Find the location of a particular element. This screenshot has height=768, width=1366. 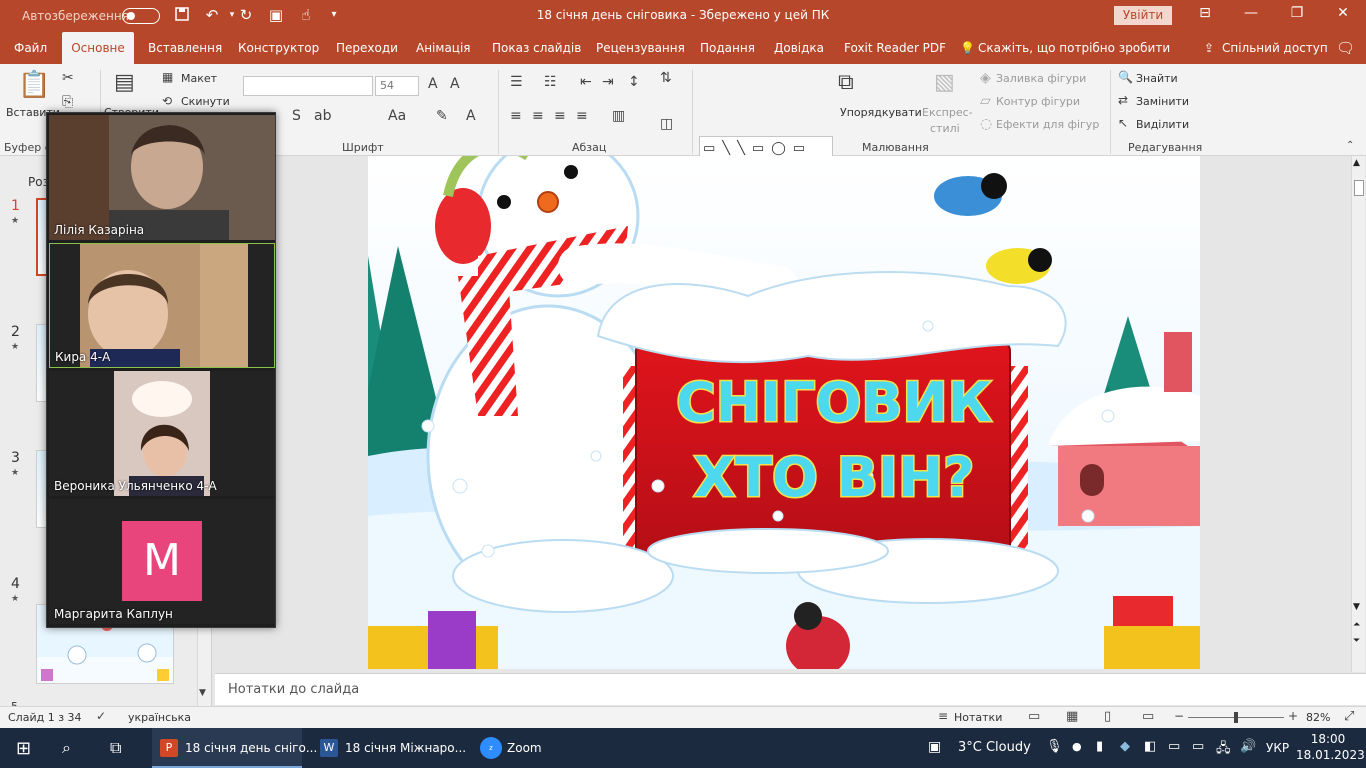

font-color-icon: A is located at coordinates (471, 116).